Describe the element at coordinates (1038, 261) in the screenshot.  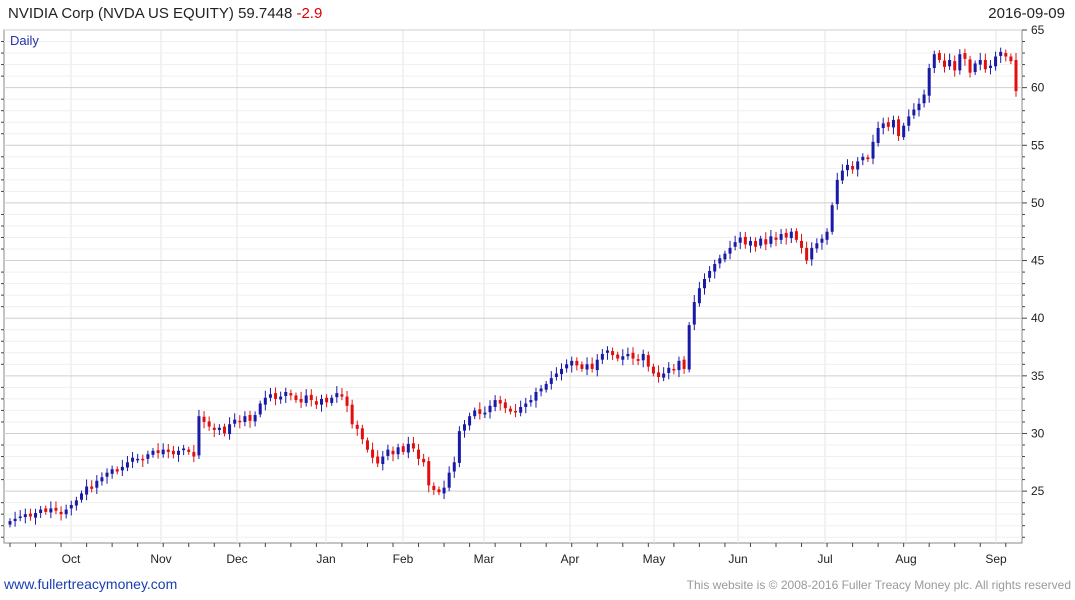
I see `y-tick-label: 45` at that location.